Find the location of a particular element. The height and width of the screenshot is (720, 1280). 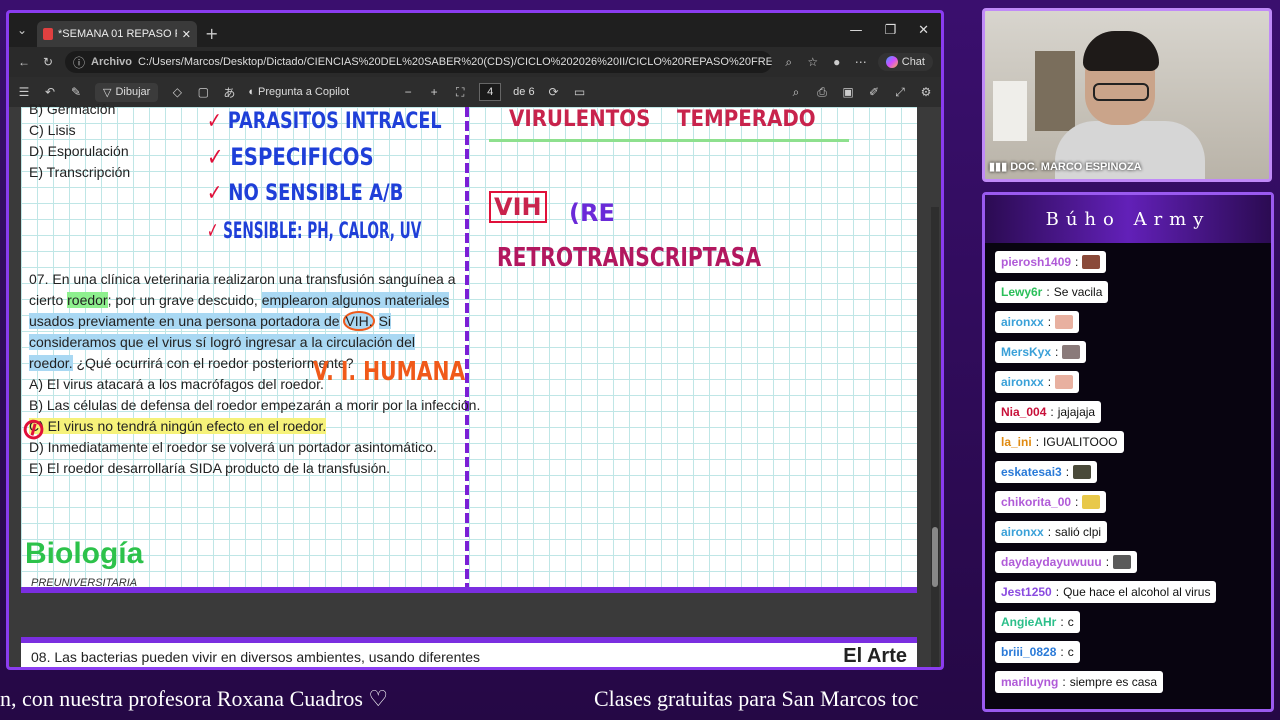

chat-message: pierosh1409: is located at coordinates (1051, 262).